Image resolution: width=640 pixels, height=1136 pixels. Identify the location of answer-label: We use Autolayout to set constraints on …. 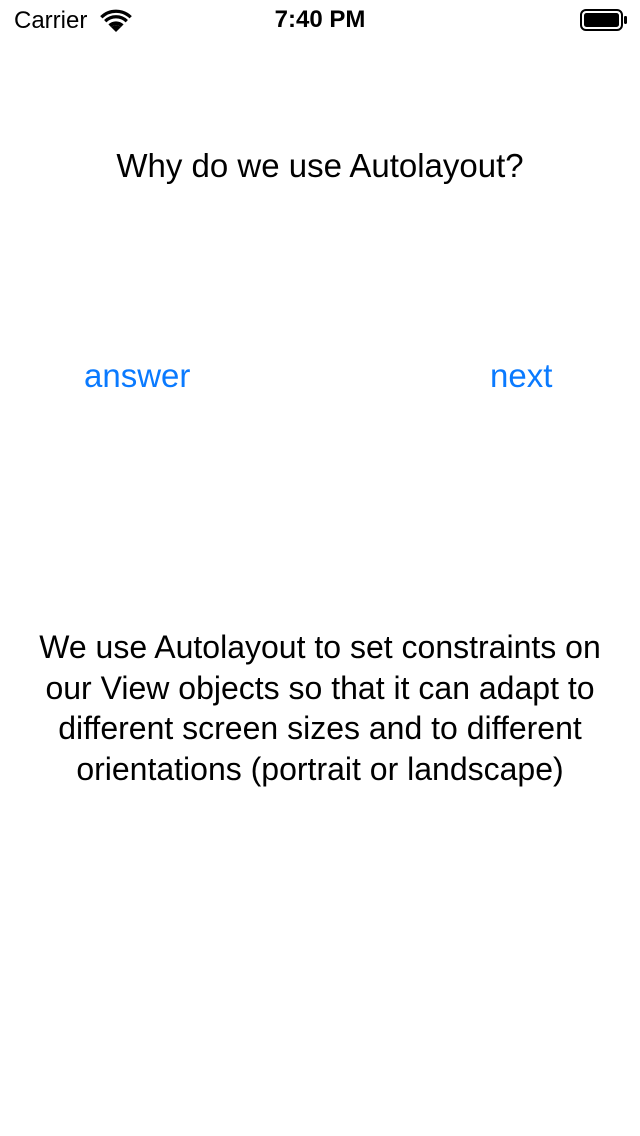
(320, 708).